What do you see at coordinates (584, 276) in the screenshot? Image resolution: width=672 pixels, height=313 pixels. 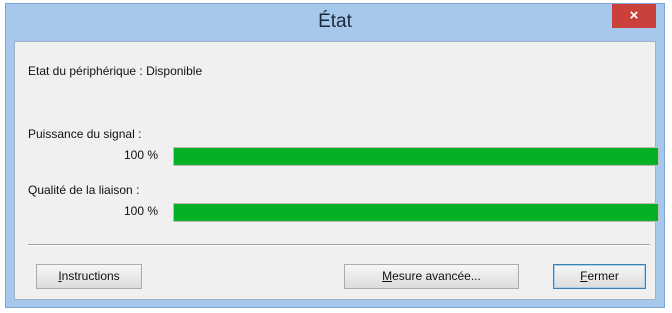 I see `close-mnemonic: F` at bounding box center [584, 276].